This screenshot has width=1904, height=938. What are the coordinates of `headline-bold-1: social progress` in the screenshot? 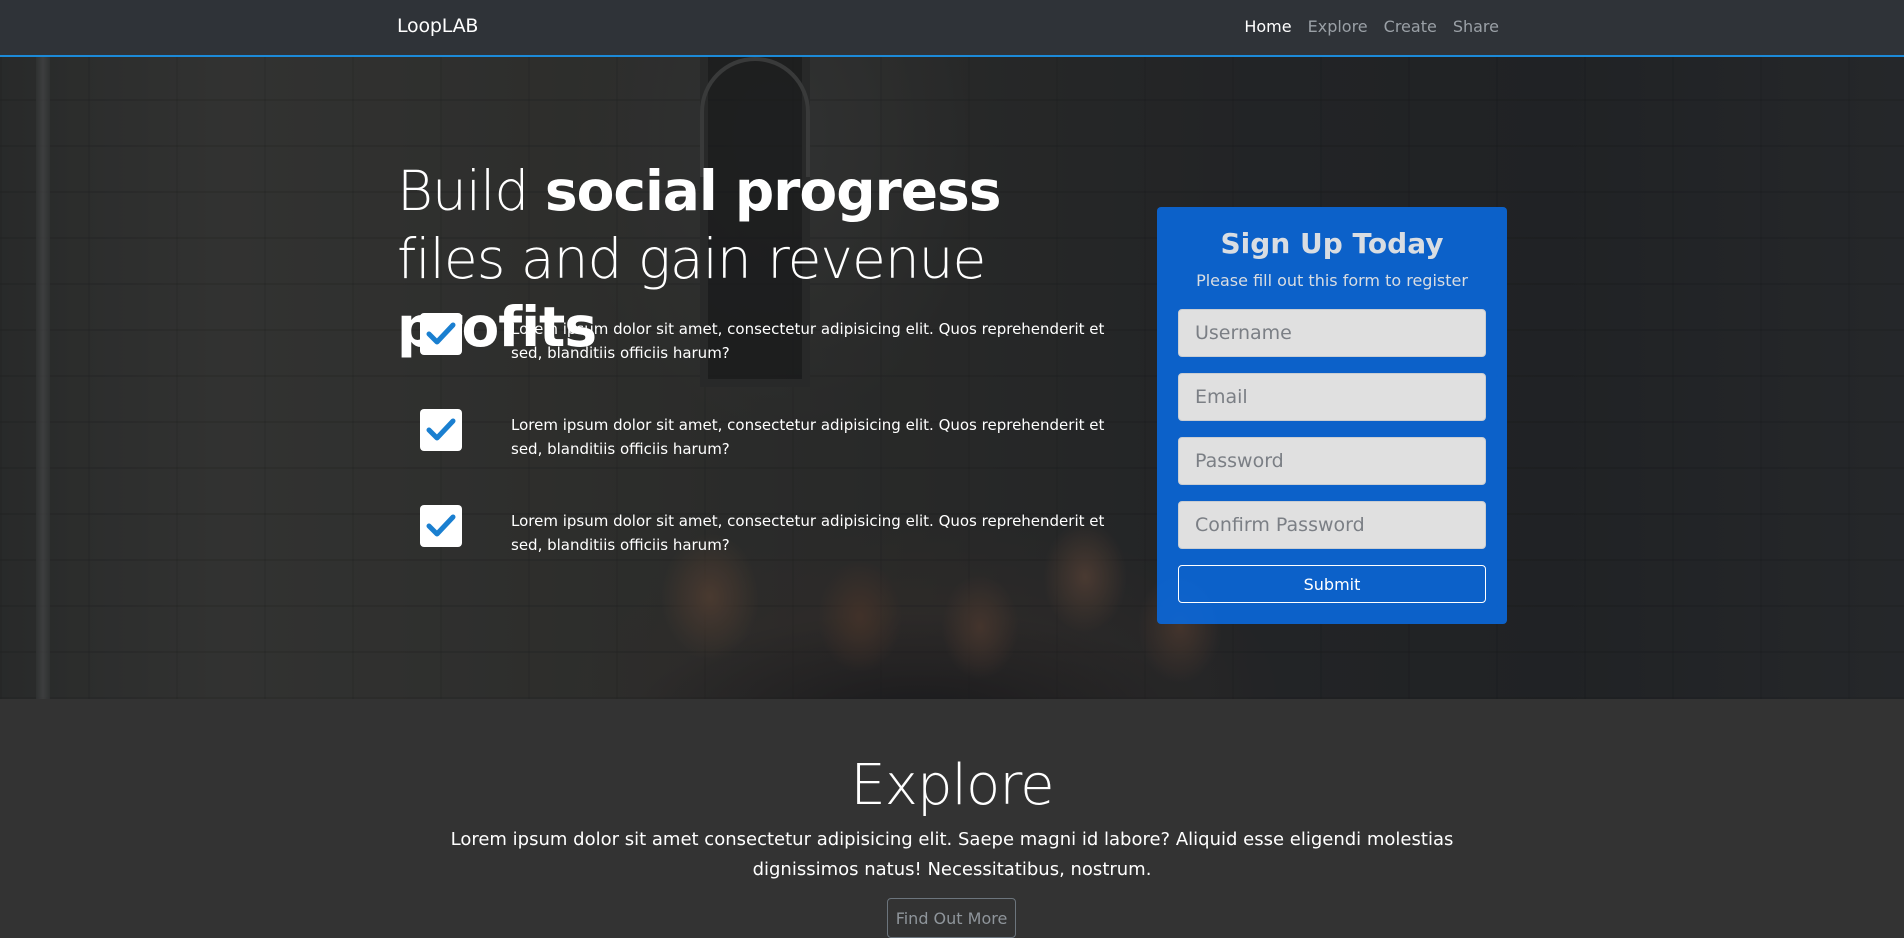 It's located at (773, 191).